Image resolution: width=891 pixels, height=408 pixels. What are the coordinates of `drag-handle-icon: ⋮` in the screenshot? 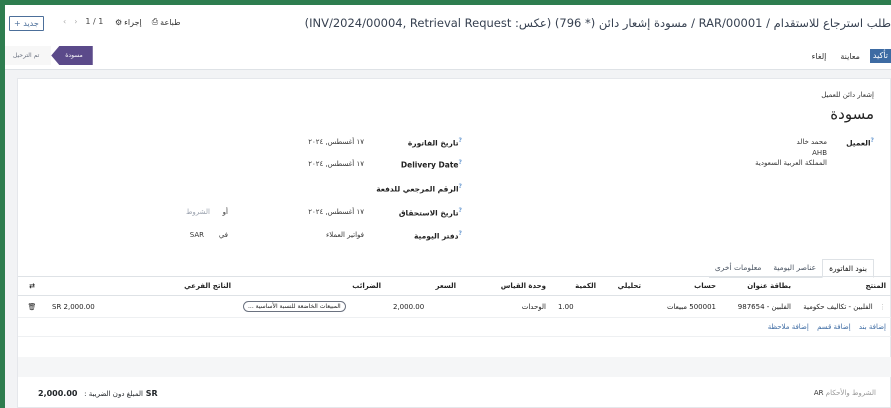 It's located at (882, 307).